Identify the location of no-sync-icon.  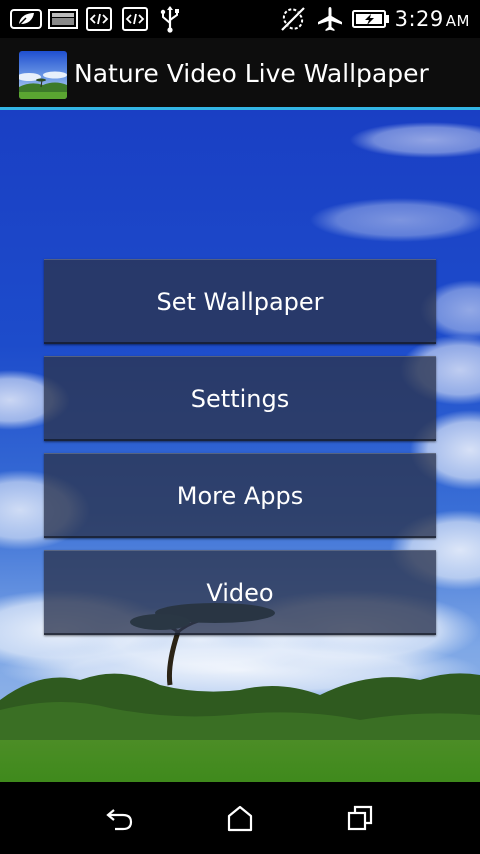
(293, 19).